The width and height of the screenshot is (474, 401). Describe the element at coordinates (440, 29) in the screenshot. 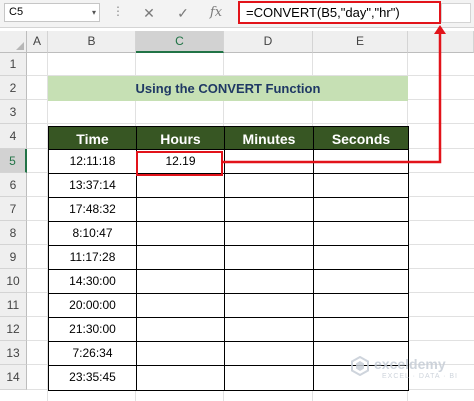

I see `callout-arrow-head` at that location.